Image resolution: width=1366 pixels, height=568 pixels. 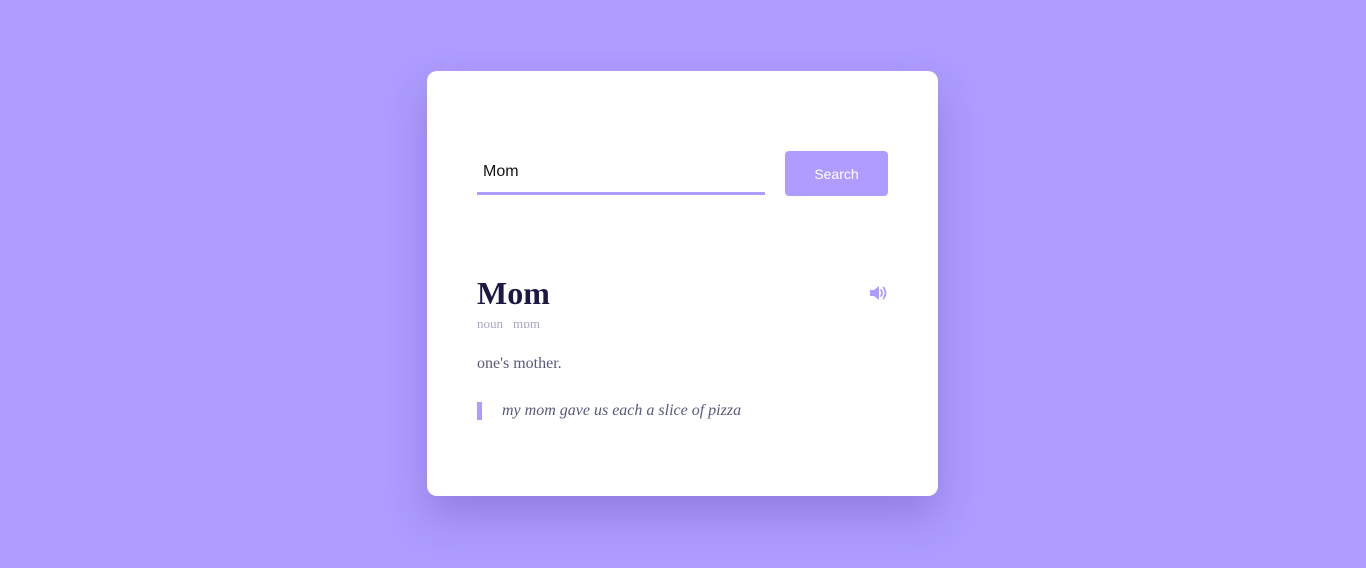 I want to click on volume-up-icon, so click(x=878, y=295).